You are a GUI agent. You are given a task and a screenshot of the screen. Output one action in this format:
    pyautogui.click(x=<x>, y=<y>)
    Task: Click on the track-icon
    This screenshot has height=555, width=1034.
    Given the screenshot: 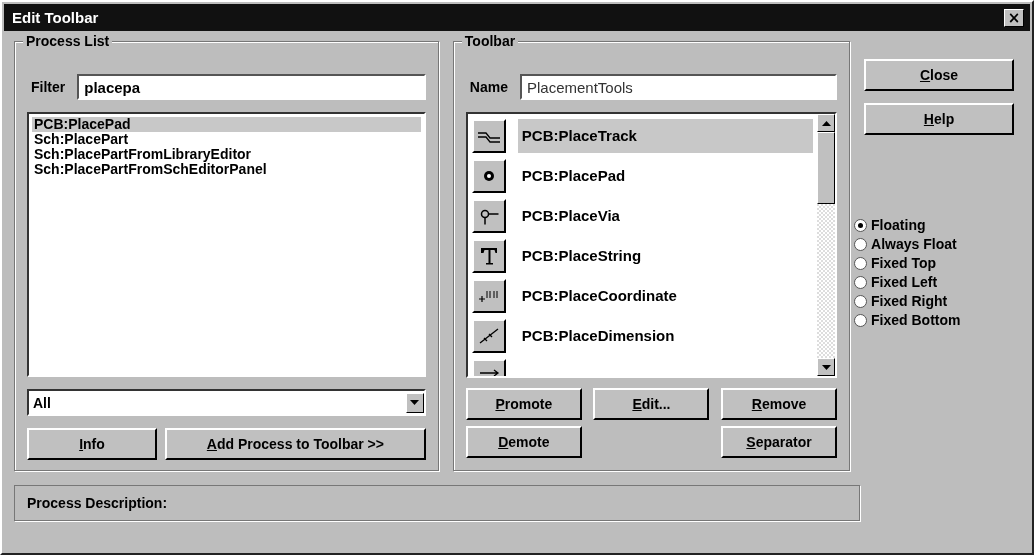 What is the action you would take?
    pyautogui.click(x=488, y=136)
    